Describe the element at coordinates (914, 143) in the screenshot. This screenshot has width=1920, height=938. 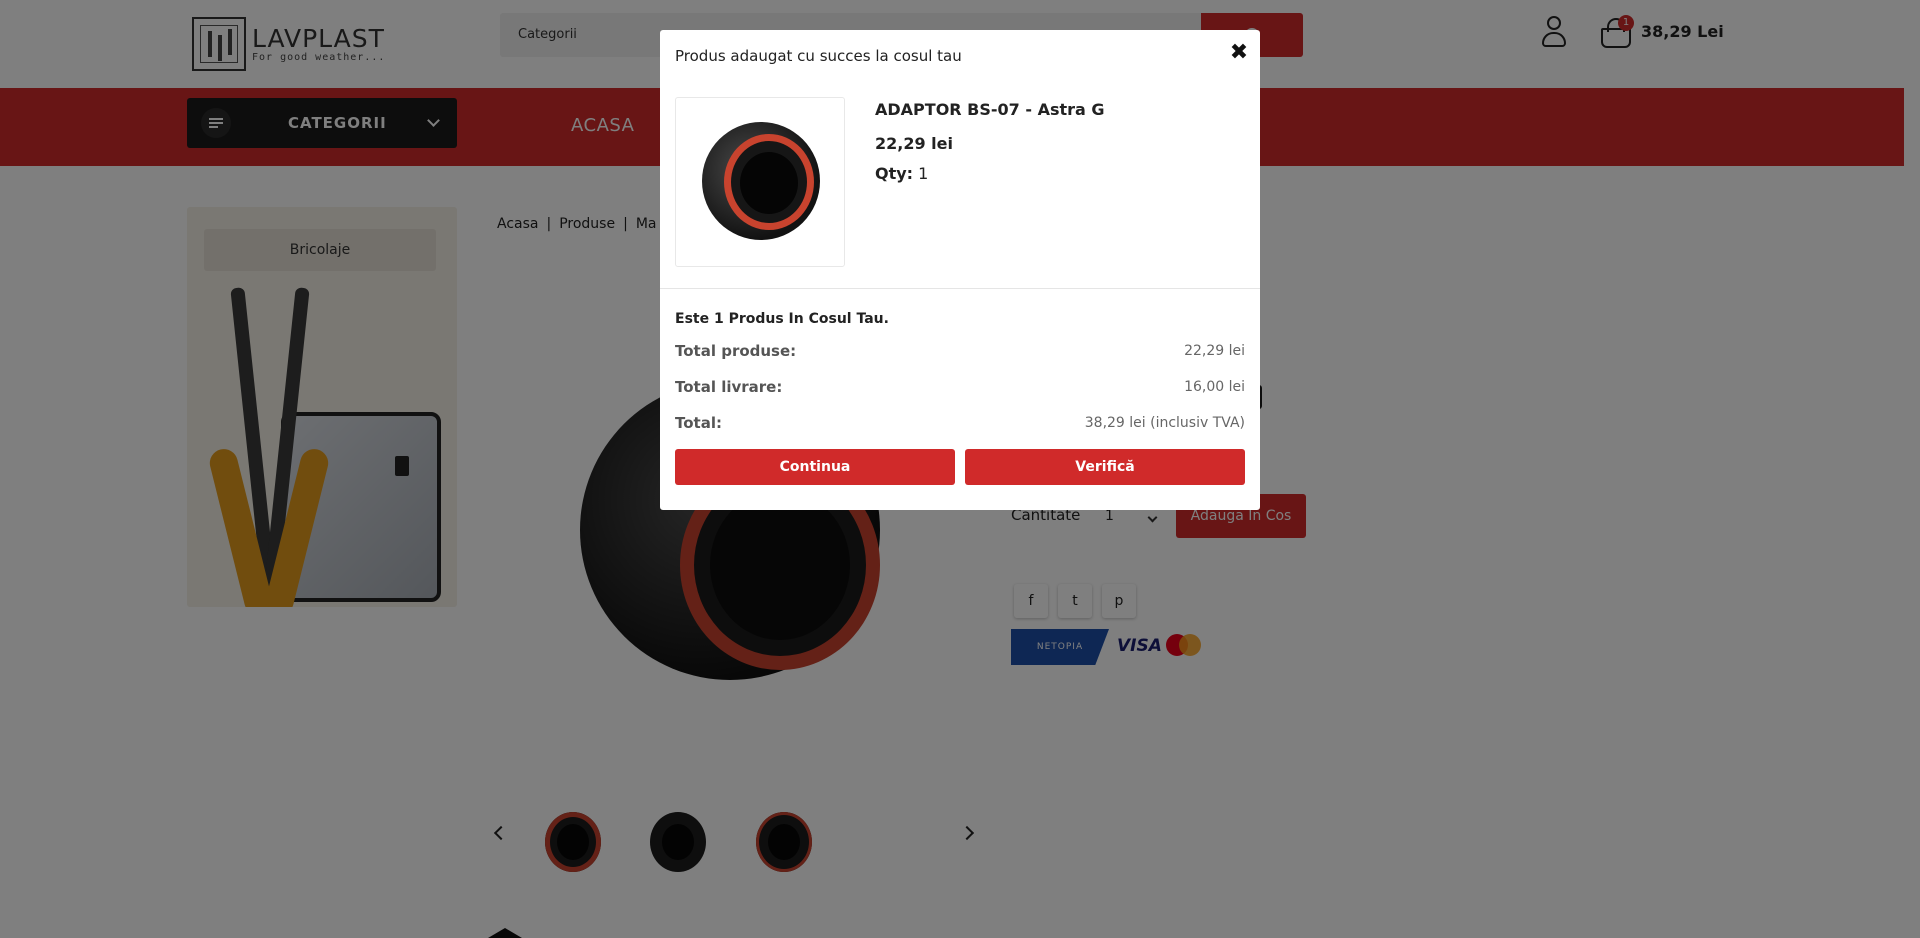
I see `modal-product-price: 22,29 lei` at that location.